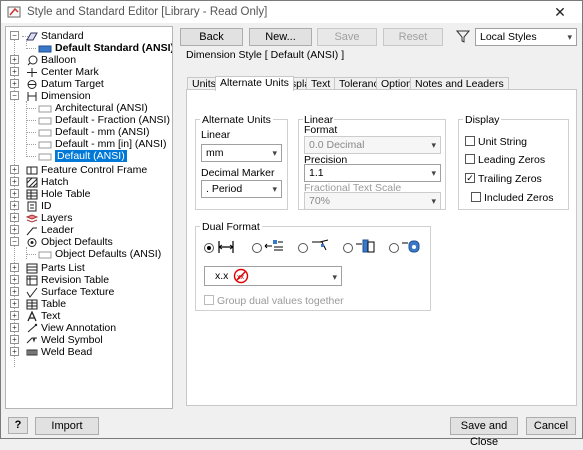 This screenshot has width=583, height=450. Describe the element at coordinates (66, 194) in the screenshot. I see `tree-label: Hole Table` at that location.